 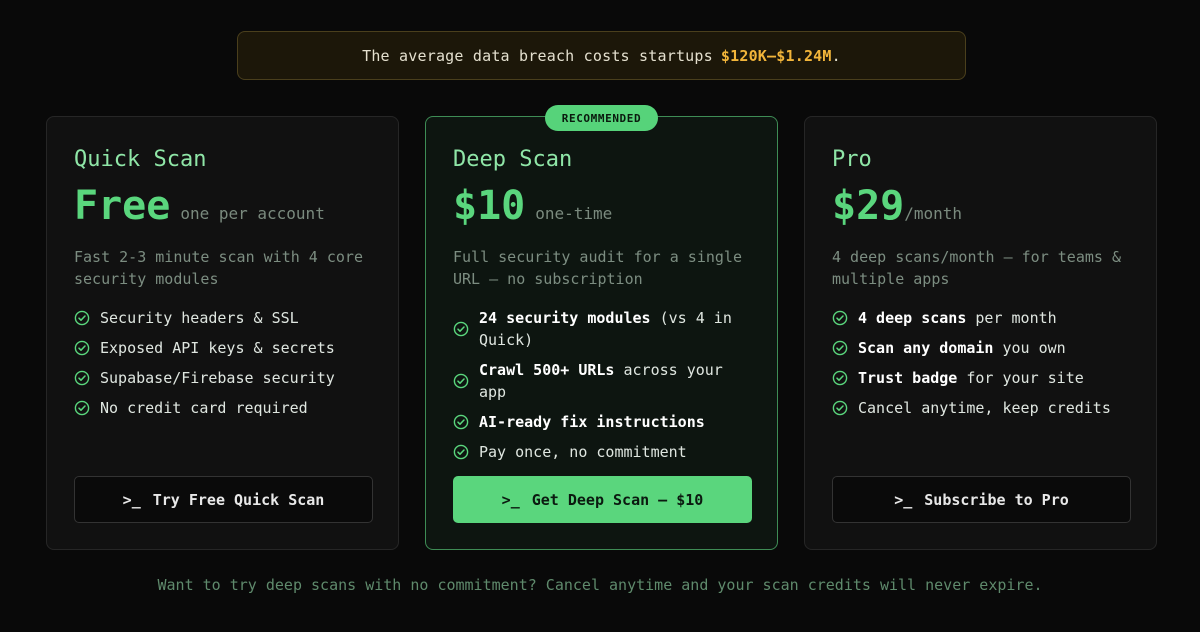 What do you see at coordinates (1011, 318) in the screenshot?
I see `feature-text: per month` at bounding box center [1011, 318].